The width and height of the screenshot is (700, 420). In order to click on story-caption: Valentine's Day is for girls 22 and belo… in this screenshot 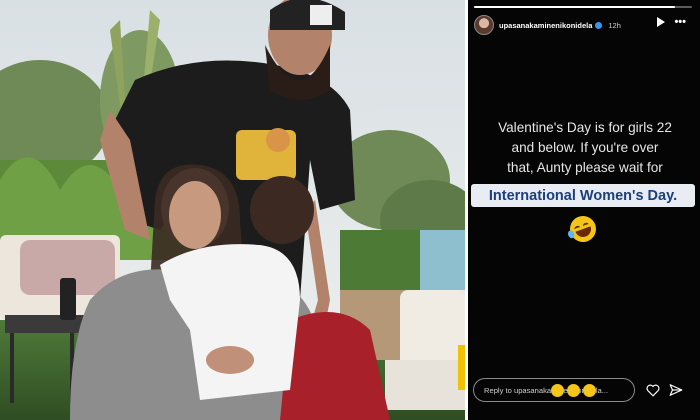, I will do `click(585, 148)`.